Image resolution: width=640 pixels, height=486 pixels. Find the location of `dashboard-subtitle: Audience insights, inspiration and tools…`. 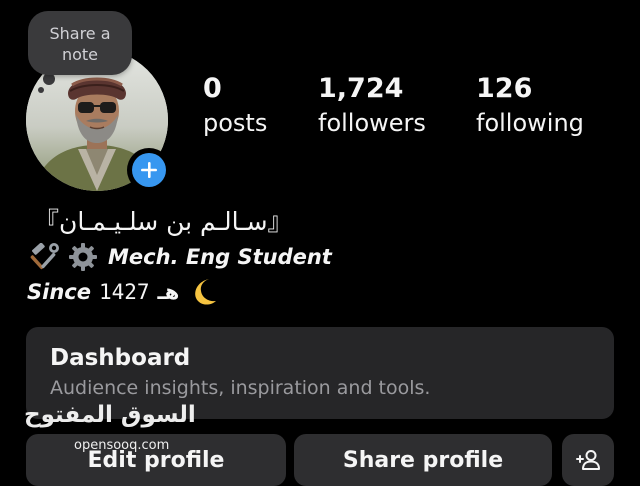

dashboard-subtitle: Audience insights, inspiration and tools… is located at coordinates (240, 388).